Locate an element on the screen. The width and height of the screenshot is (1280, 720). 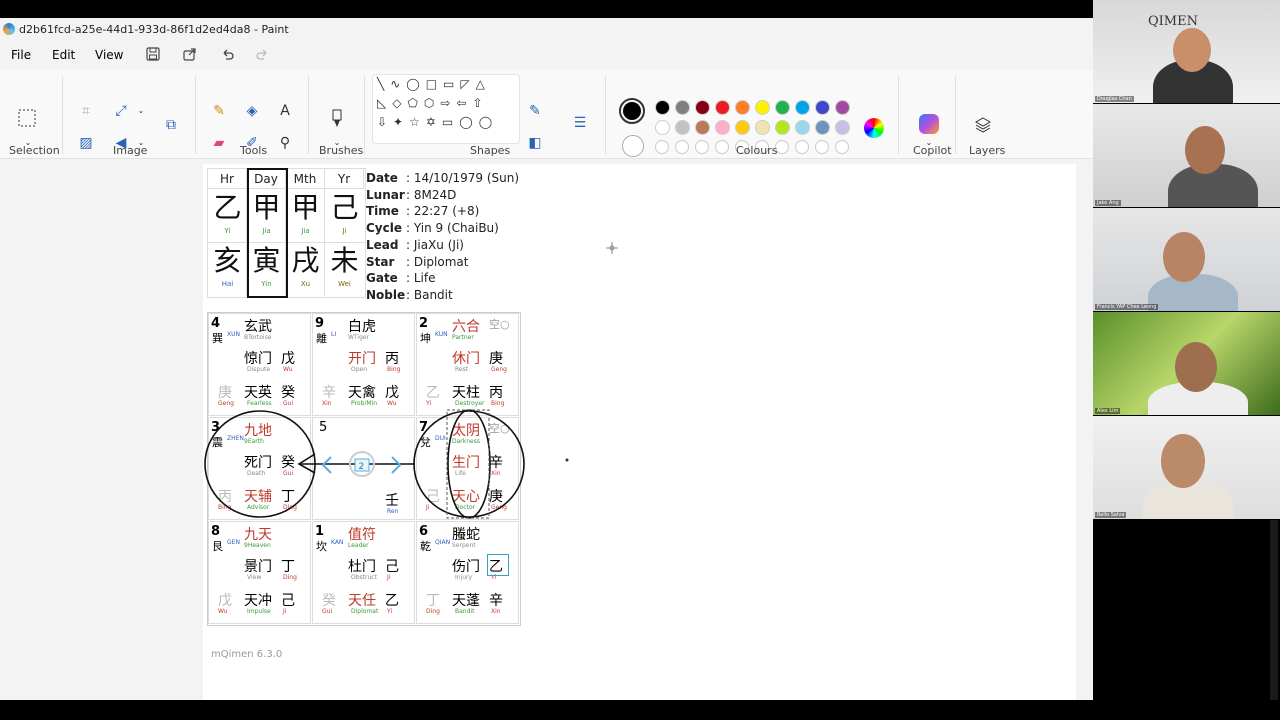
info-row: Time: 22:27 (+8) is located at coordinates (442, 211).